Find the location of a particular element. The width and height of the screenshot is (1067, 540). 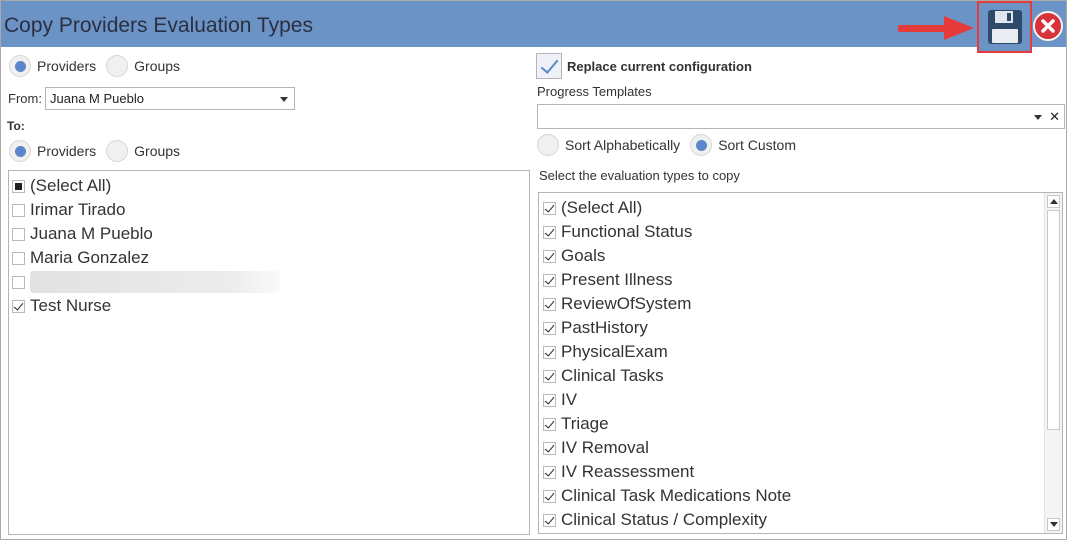

from-provider-value: Juana M Pueblo is located at coordinates (97, 98).